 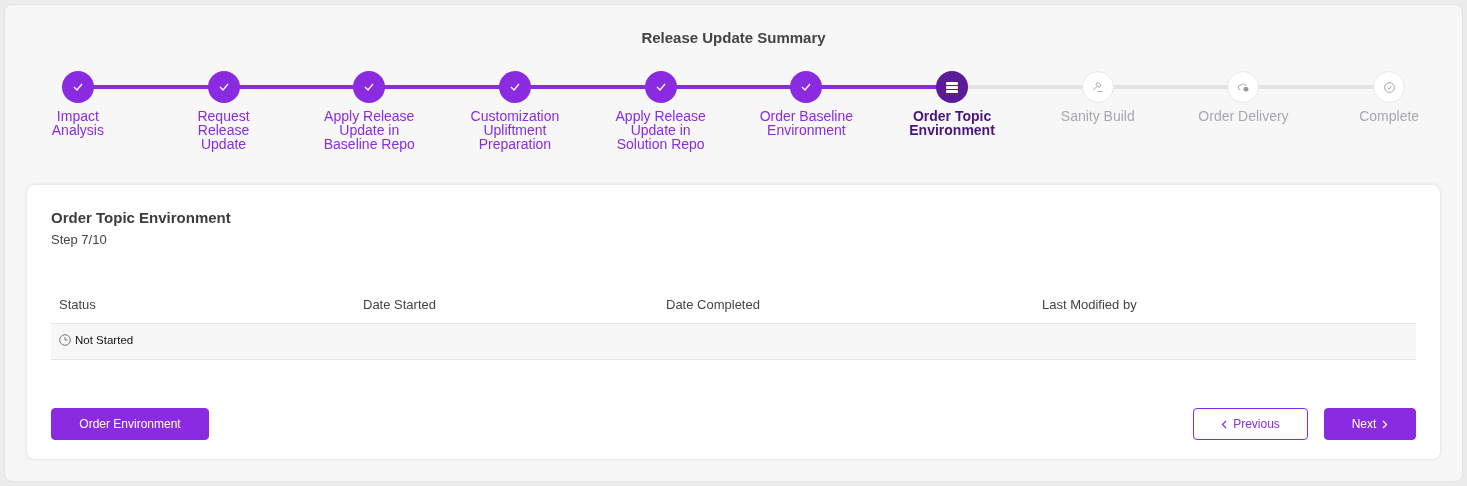 What do you see at coordinates (65, 340) in the screenshot?
I see `clock-icon` at bounding box center [65, 340].